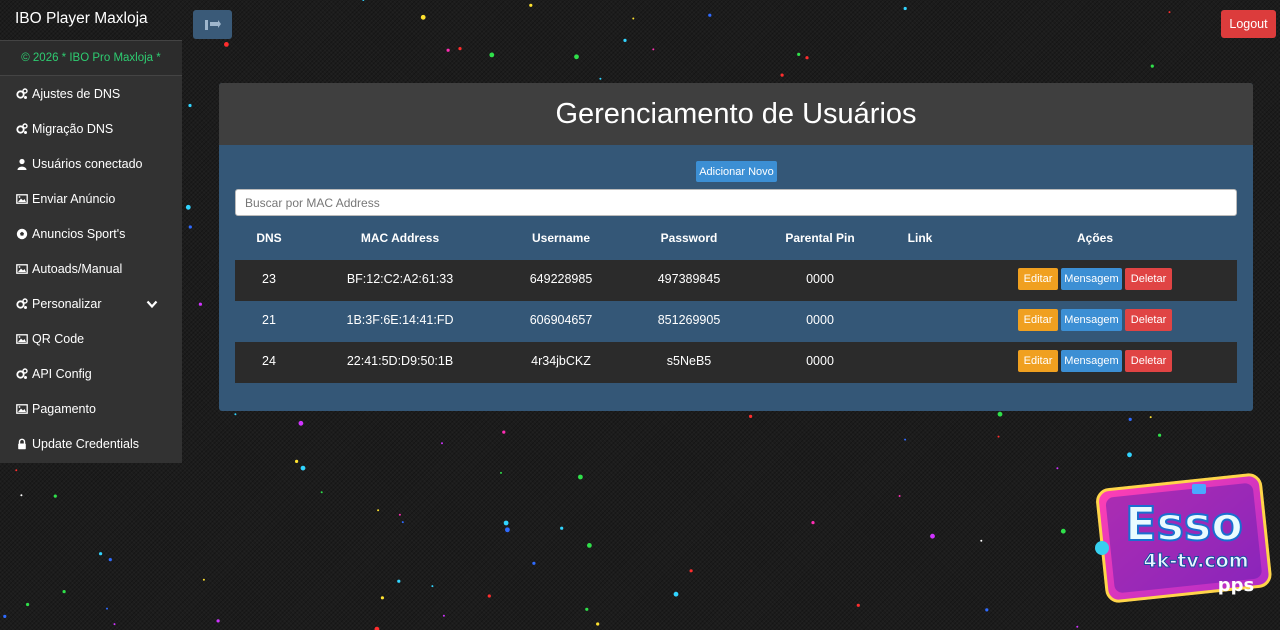 Image resolution: width=1280 pixels, height=630 pixels. I want to click on sidebar-item-api-config: API Config, so click(91, 374).